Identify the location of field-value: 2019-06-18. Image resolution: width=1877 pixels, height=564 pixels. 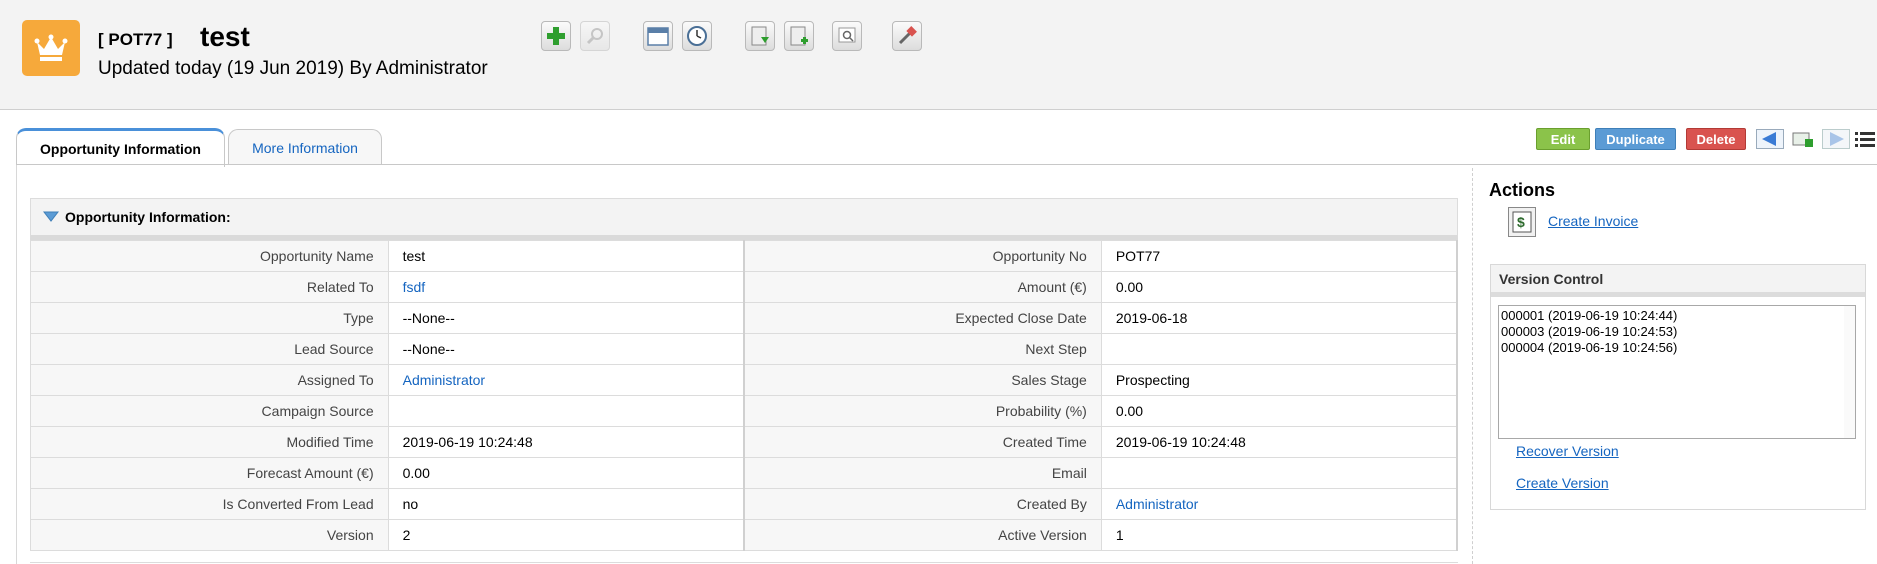
(1279, 318).